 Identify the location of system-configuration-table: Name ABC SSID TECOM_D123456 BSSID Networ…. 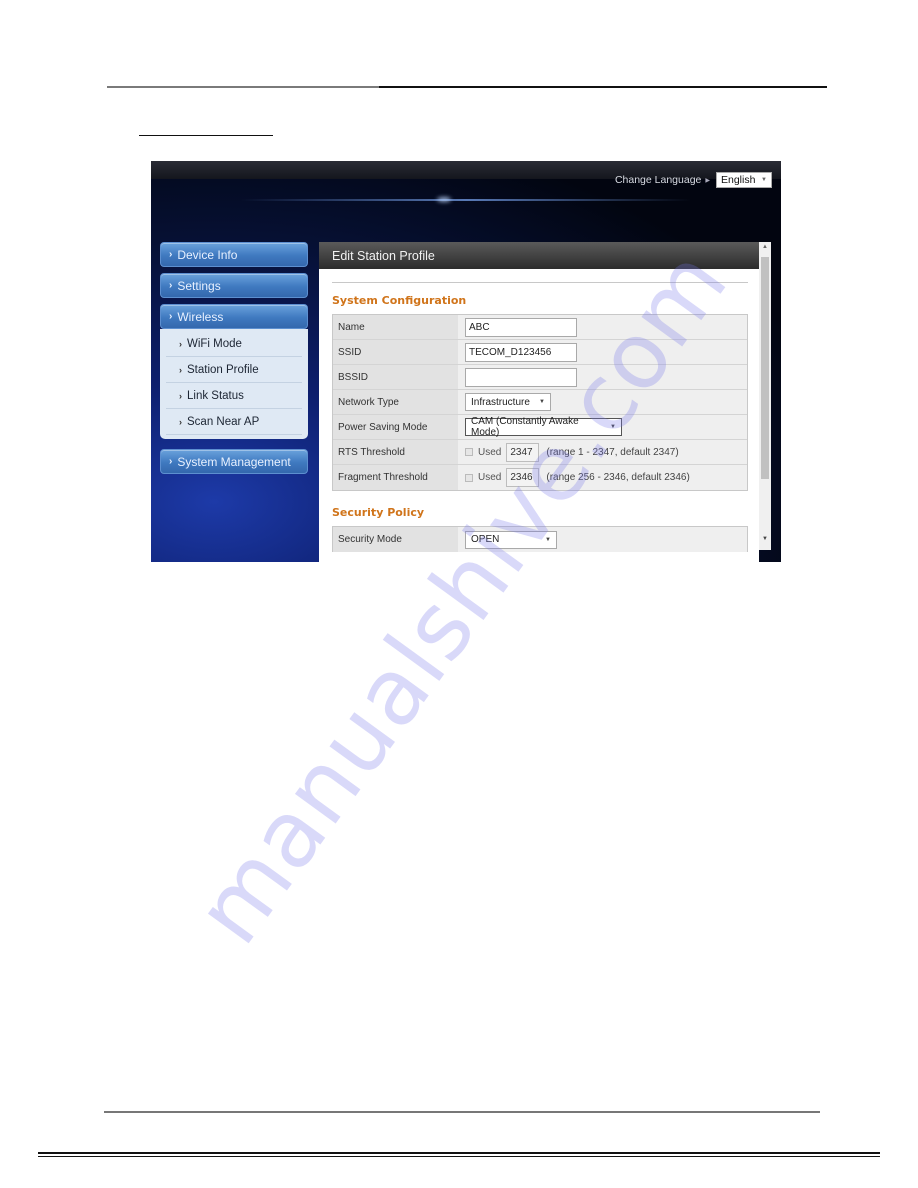
(540, 402).